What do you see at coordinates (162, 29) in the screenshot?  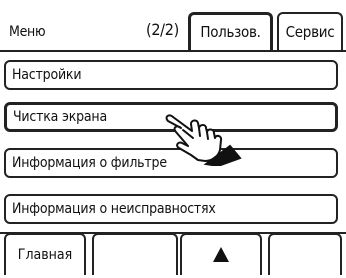 I see `page-indicator: (2/2)` at bounding box center [162, 29].